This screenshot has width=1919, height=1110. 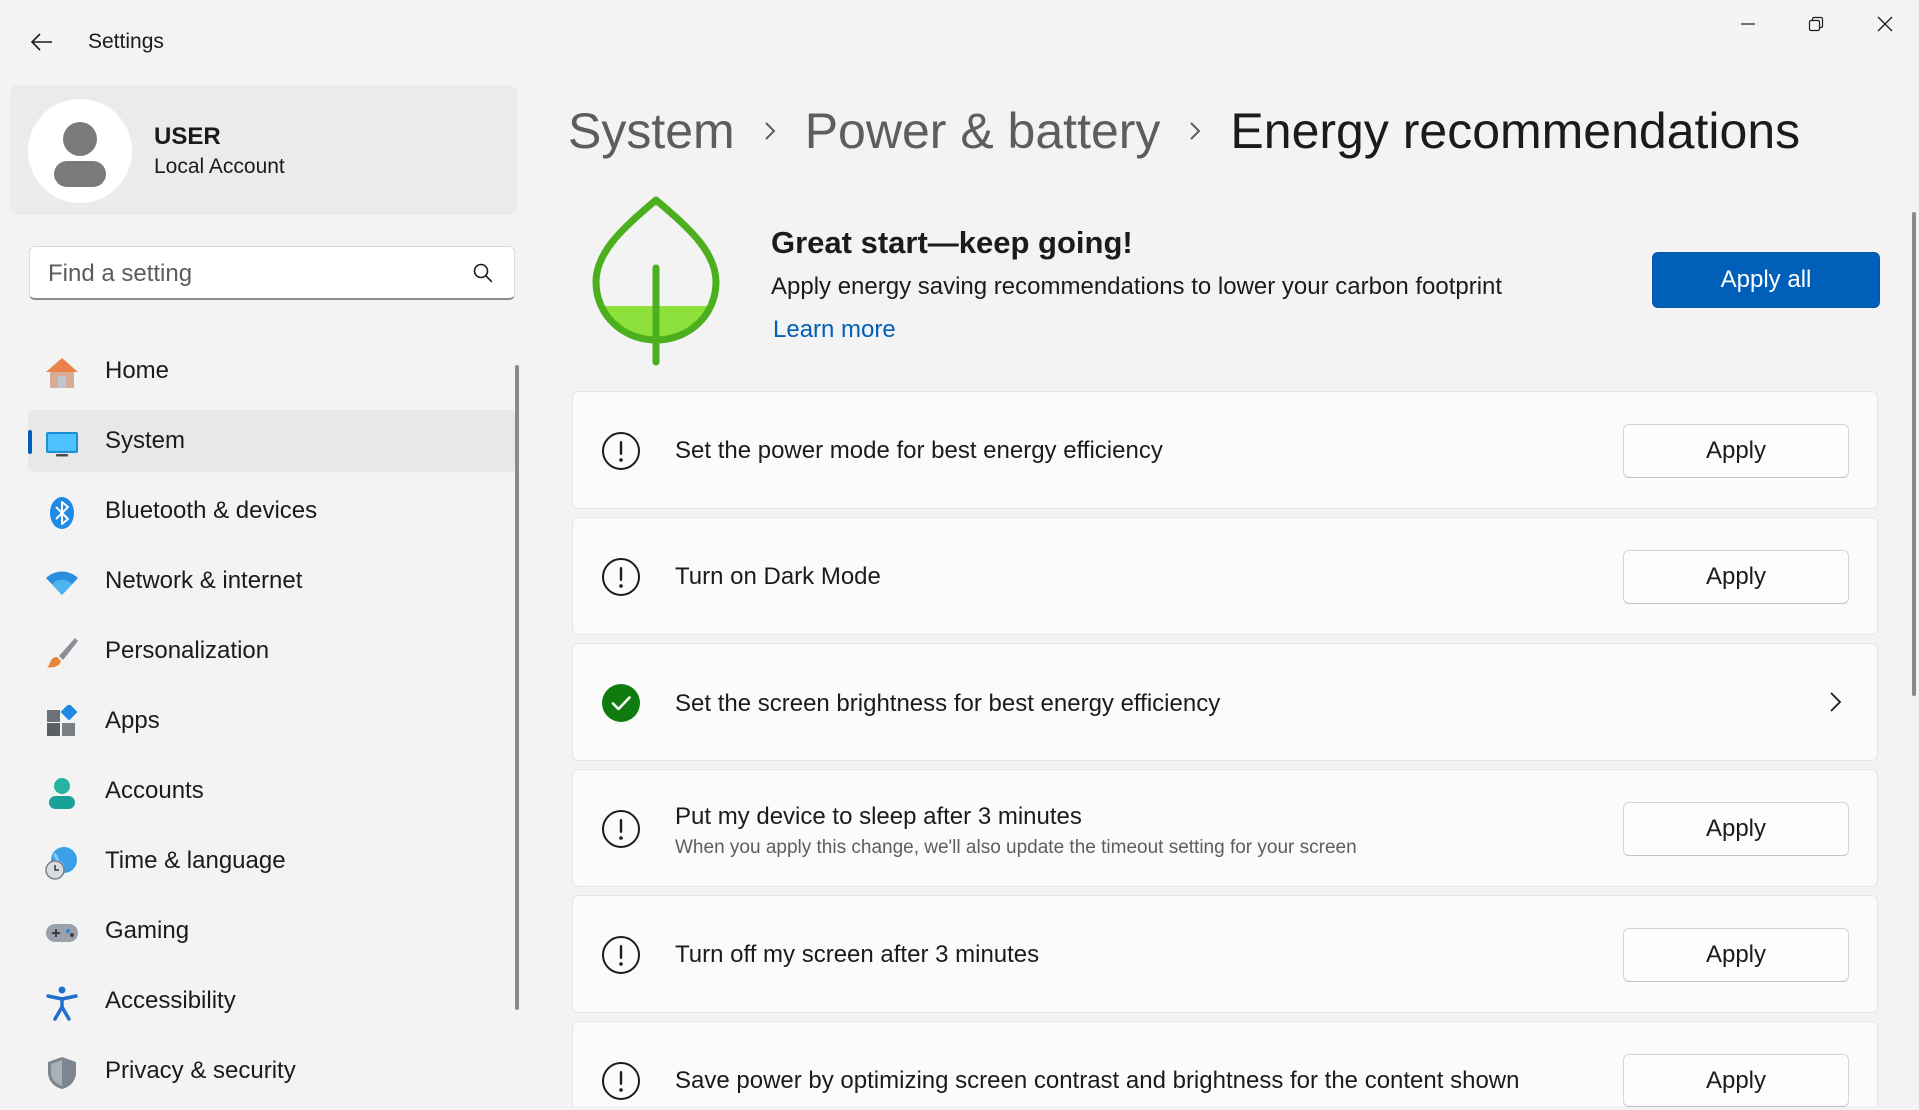 What do you see at coordinates (137, 370) in the screenshot?
I see `sidebar-item-label: Home` at bounding box center [137, 370].